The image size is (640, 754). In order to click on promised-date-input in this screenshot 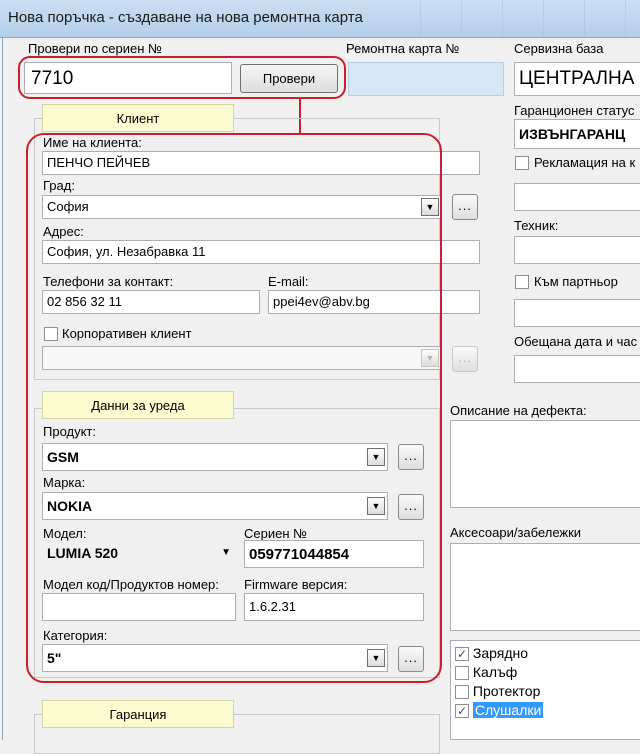, I will do `click(577, 369)`.